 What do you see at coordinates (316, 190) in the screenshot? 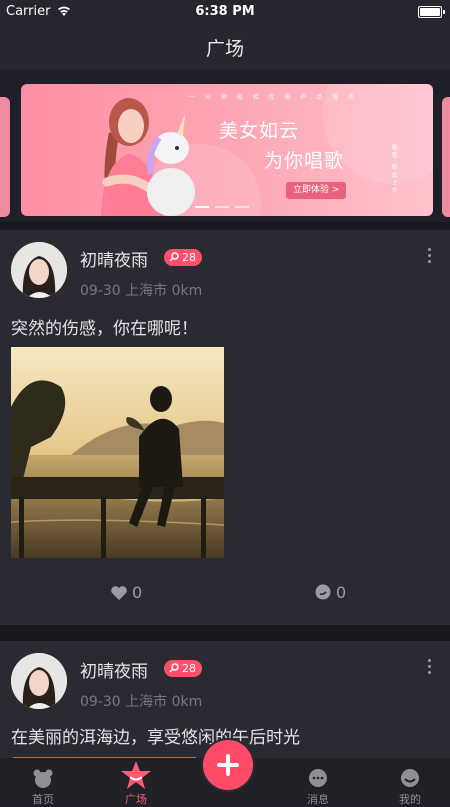
I see `banner-cta-button: 立即体验 >` at bounding box center [316, 190].